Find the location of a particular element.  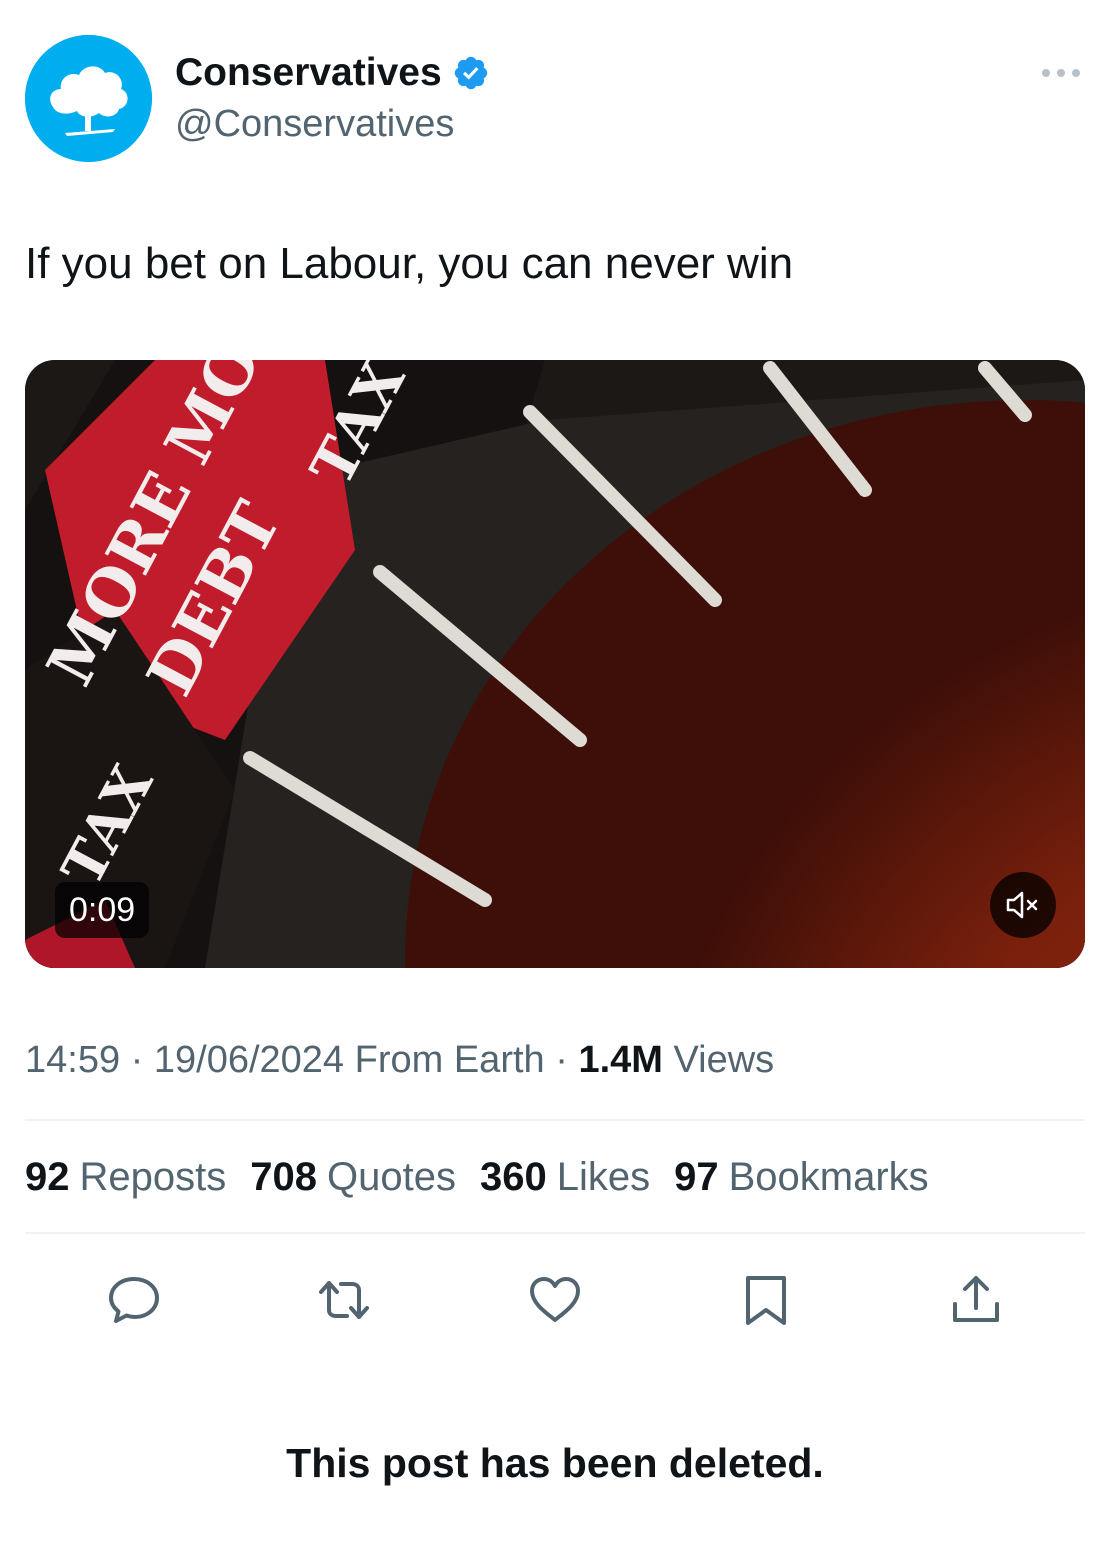

conservative-tree-logo-icon is located at coordinates (88, 98).